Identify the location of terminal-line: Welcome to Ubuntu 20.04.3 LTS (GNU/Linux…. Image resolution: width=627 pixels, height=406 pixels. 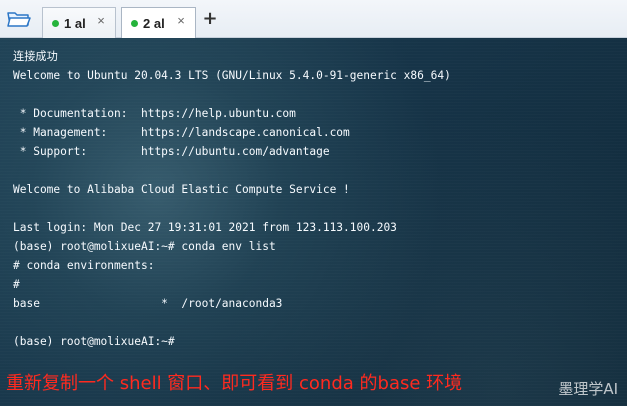
(232, 75).